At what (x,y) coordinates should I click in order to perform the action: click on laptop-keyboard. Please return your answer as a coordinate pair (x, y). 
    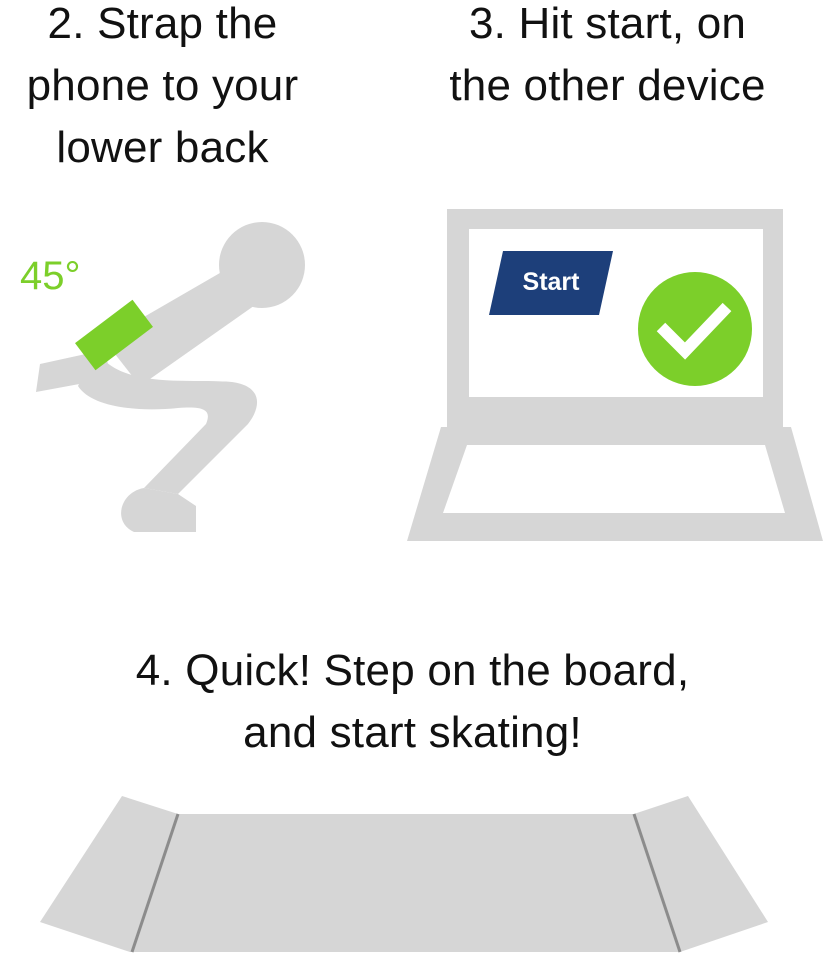
    Looking at the image, I should click on (614, 479).